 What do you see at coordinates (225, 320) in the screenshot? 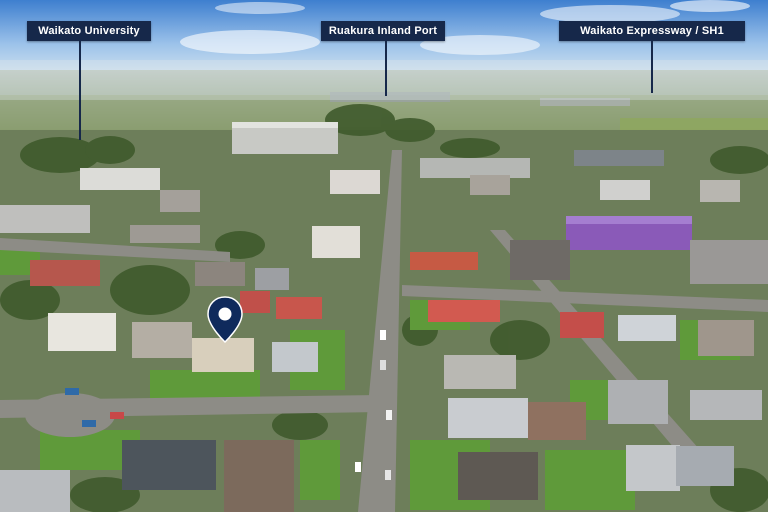
I see `map-pin-icon` at bounding box center [225, 320].